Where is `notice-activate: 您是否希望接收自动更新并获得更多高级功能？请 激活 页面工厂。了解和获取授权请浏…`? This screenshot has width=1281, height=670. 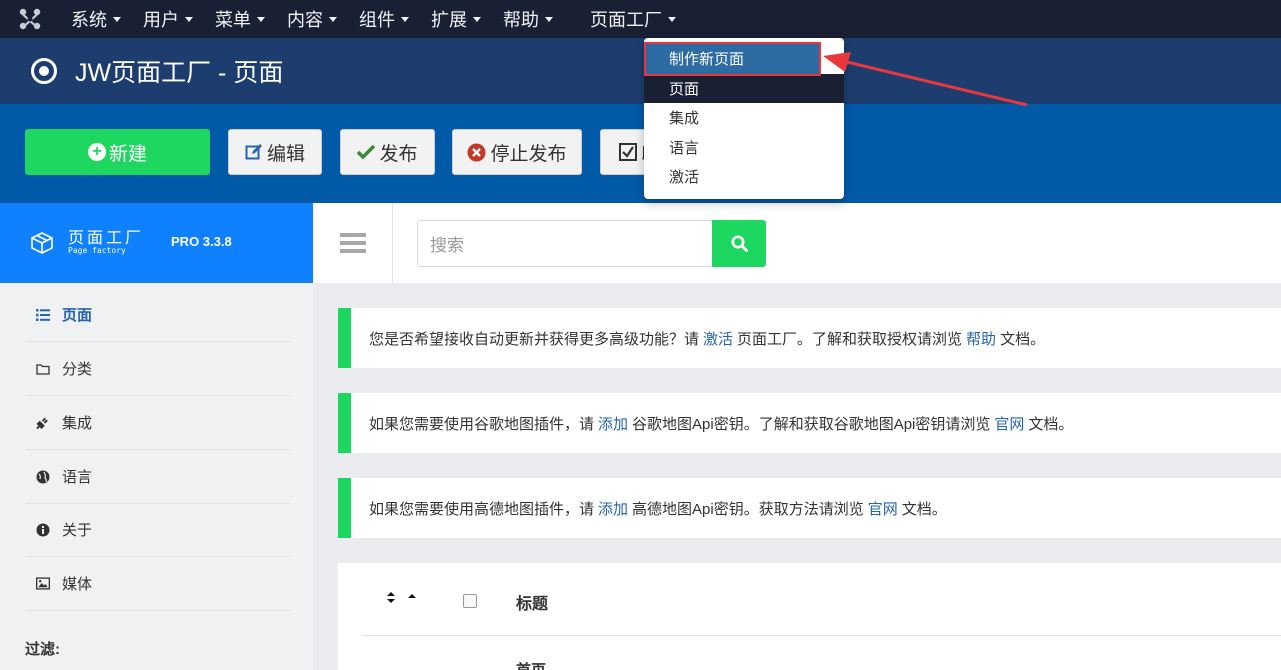 notice-activate: 您是否希望接收自动更新并获得更多高级功能？请 激活 页面工厂。了解和获取授权请浏… is located at coordinates (809, 338).